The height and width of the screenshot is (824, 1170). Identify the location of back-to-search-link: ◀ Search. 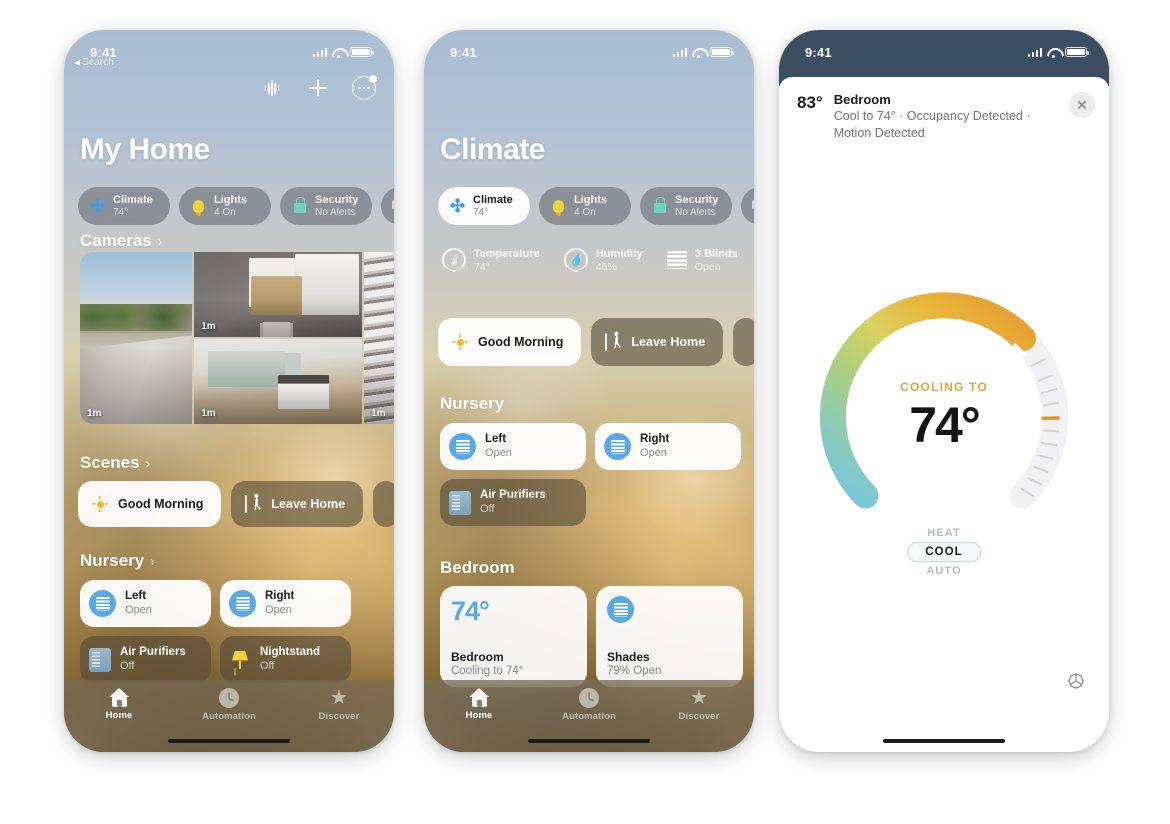
(94, 62).